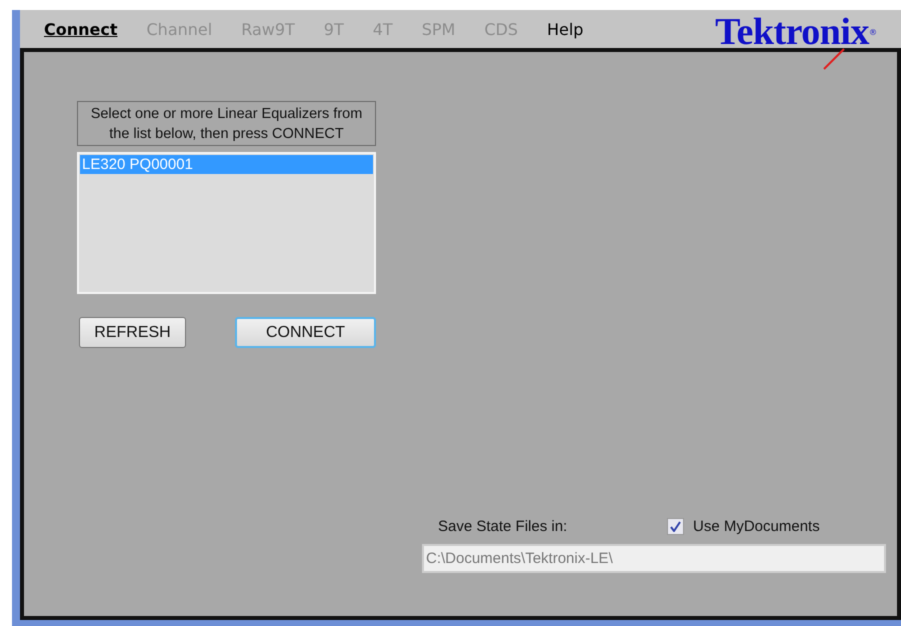 The width and height of the screenshot is (901, 626). What do you see at coordinates (756, 526) in the screenshot?
I see `checkbox-label: Use MyDocuments` at bounding box center [756, 526].